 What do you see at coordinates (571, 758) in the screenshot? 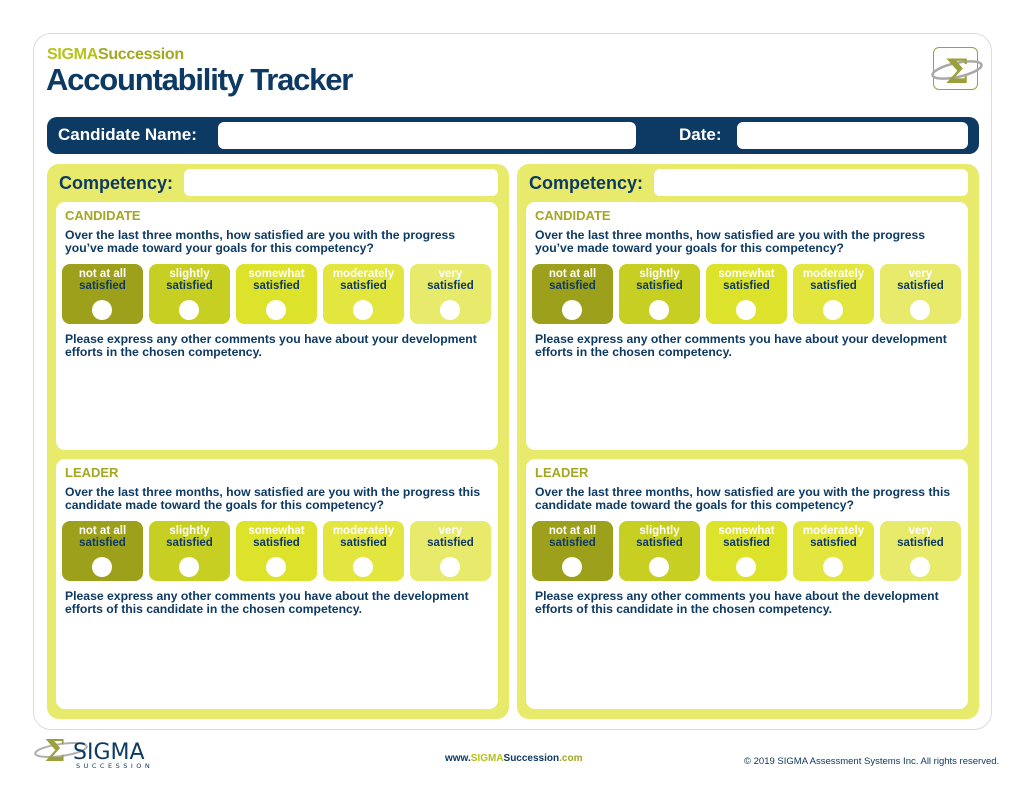
I see `url-suffix: .com` at bounding box center [571, 758].